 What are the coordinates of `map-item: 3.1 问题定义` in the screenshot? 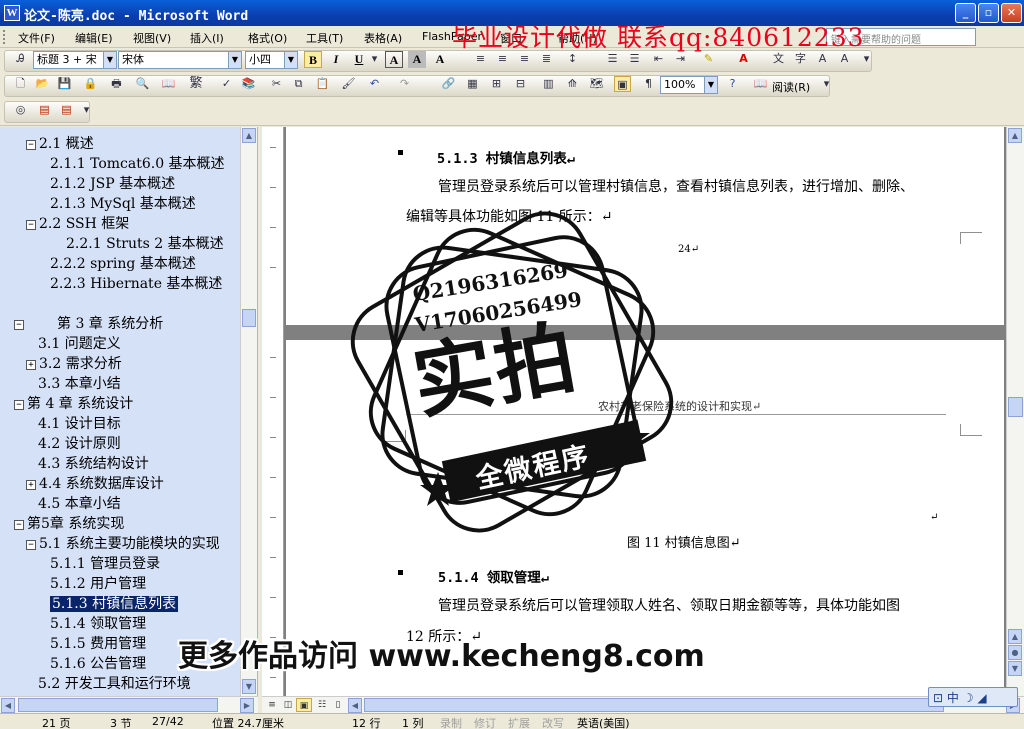 It's located at (79, 343).